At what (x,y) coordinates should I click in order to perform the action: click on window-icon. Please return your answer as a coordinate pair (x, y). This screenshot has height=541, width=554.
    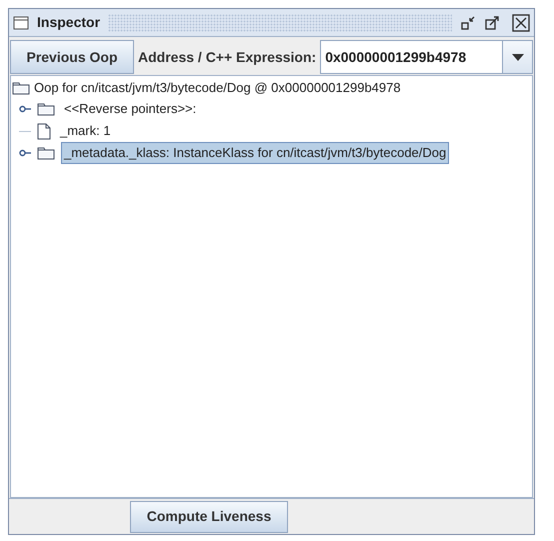
    Looking at the image, I should click on (21, 23).